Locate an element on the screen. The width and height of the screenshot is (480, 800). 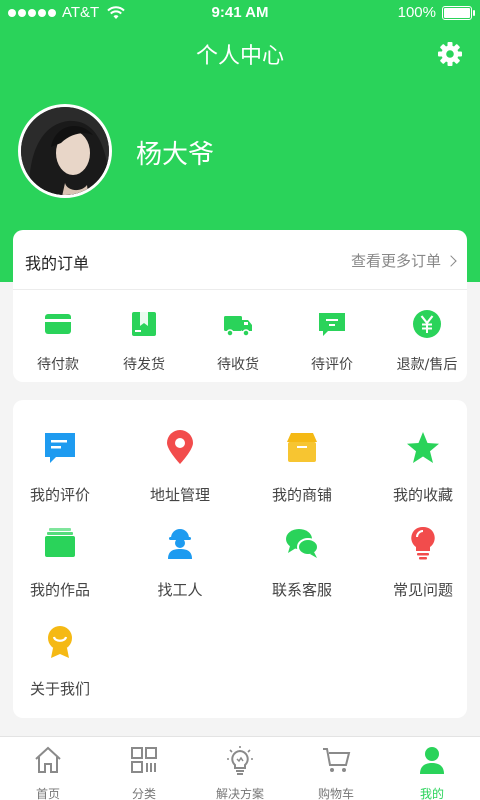
view-all-orders-link: 查看更多订单 is located at coordinates (403, 260).